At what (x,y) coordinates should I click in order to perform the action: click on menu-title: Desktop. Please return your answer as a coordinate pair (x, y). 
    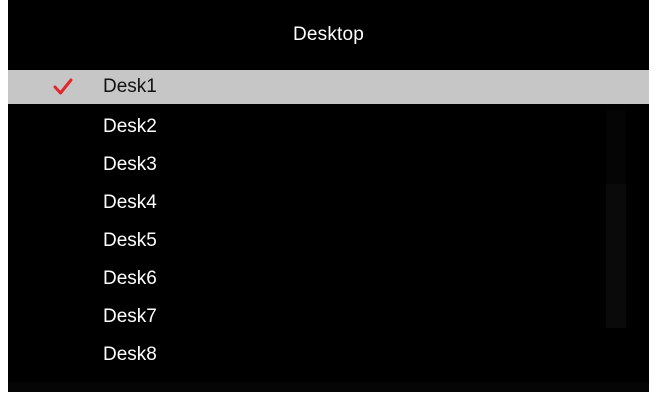
    Looking at the image, I should click on (328, 34).